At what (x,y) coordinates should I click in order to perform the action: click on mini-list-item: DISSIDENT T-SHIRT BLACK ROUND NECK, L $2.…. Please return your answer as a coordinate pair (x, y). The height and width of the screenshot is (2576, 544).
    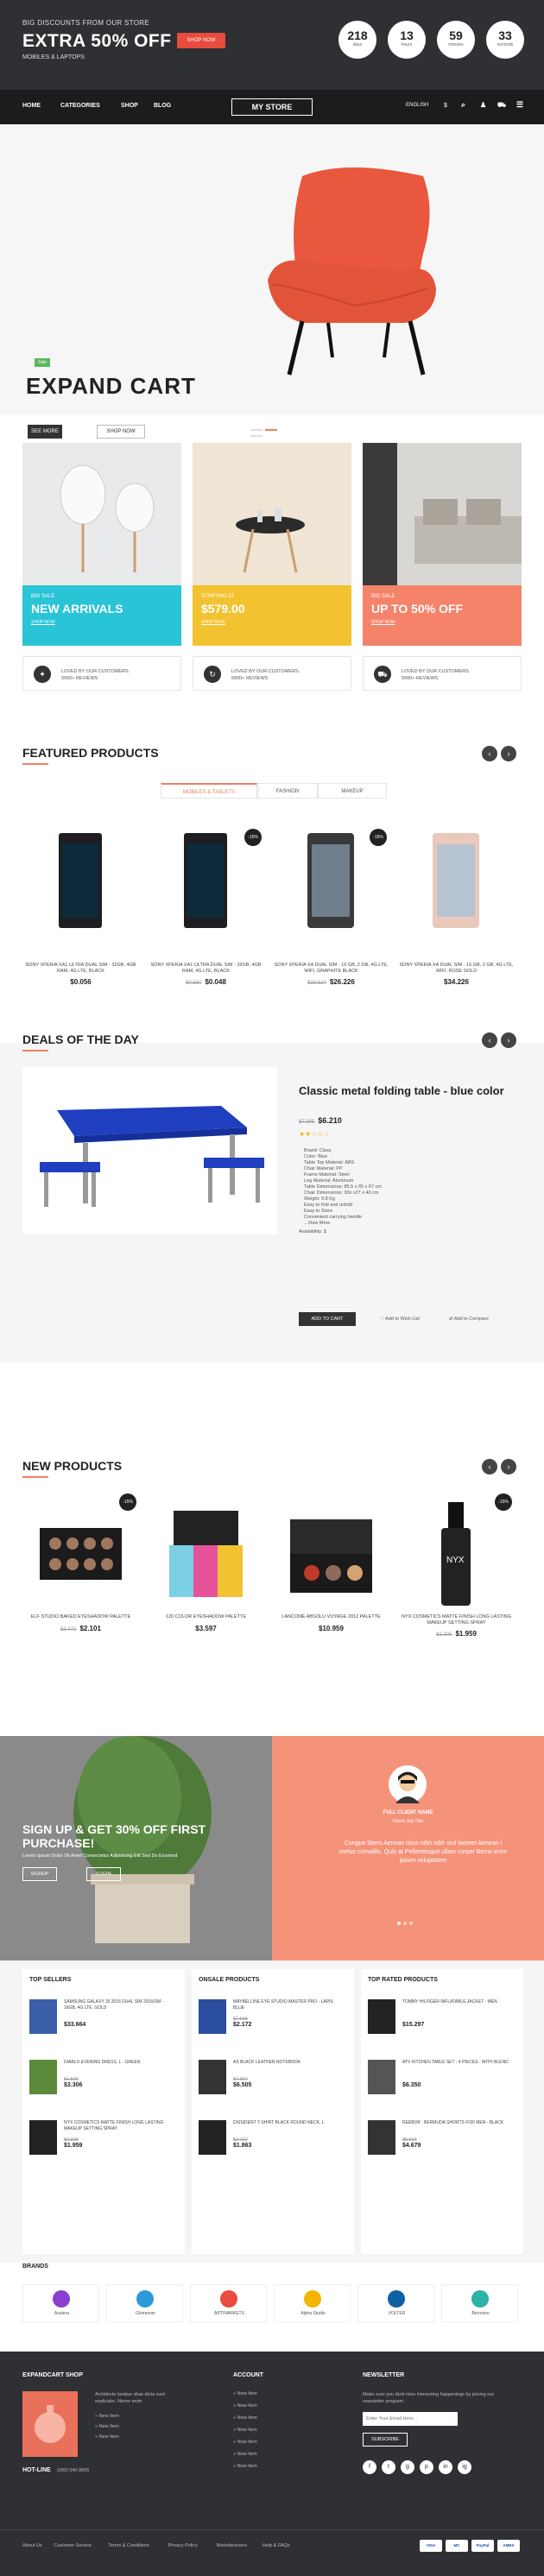
    Looking at the image, I should click on (272, 2138).